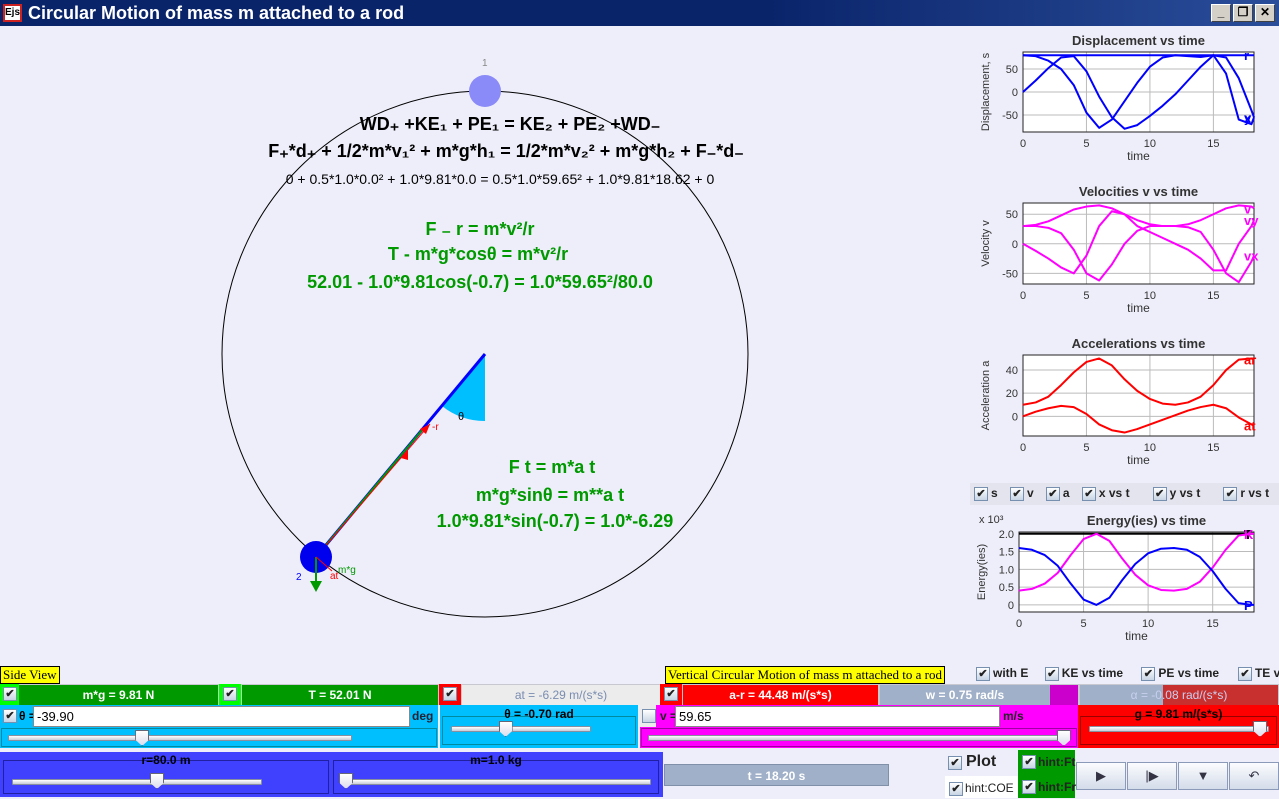 This screenshot has width=1279, height=799. I want to click on mass-title: m=1.0 kg, so click(496, 760).